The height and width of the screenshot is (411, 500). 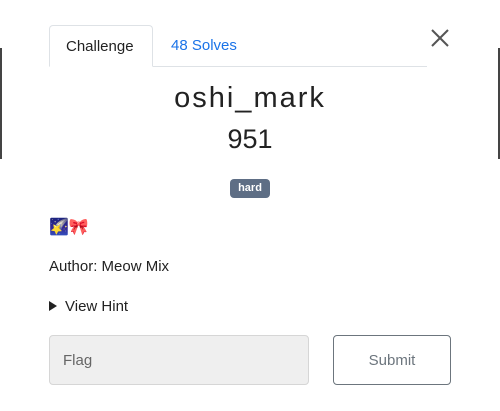 I want to click on challenge-tabs: Challenge 48 Solves, so click(x=238, y=46).